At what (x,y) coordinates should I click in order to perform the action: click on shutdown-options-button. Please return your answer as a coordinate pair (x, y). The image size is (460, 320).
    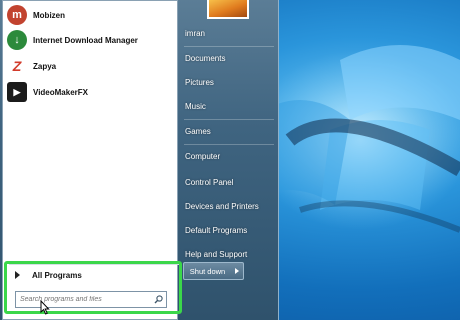
    Looking at the image, I should click on (237, 271).